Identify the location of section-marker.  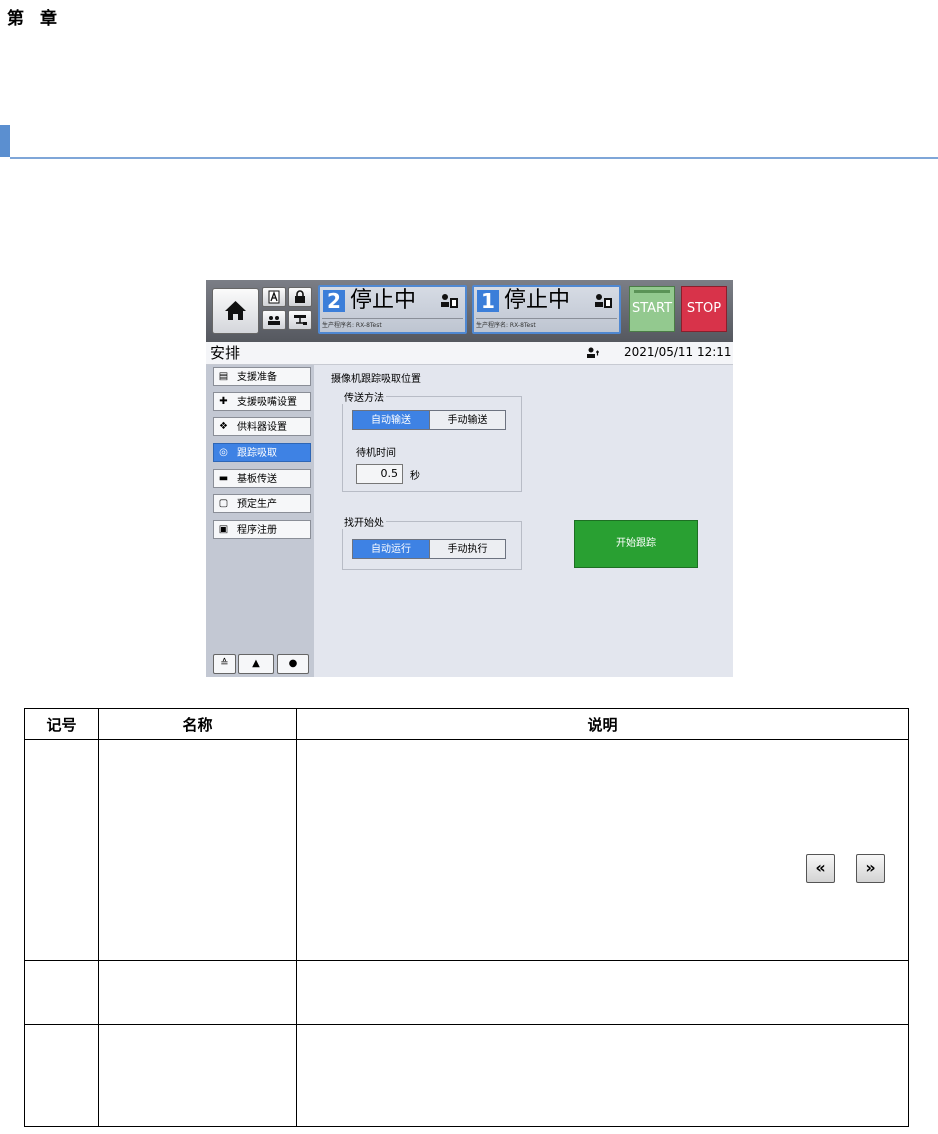
(5, 141).